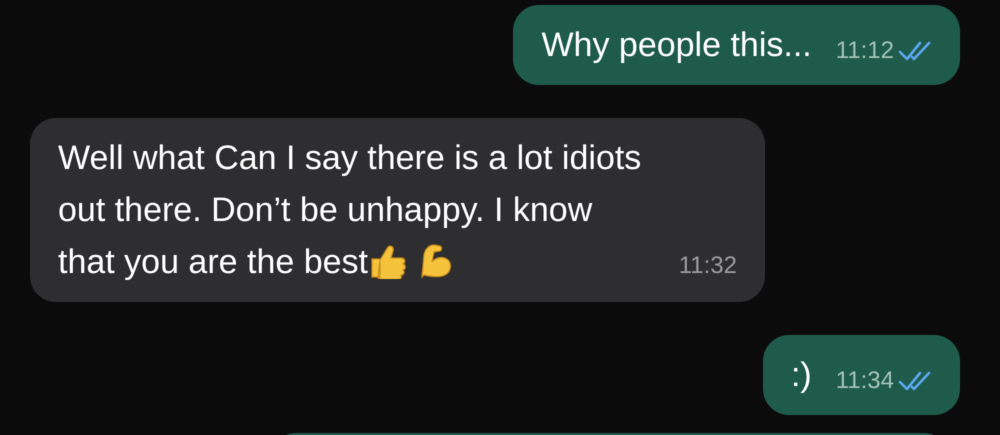 The image size is (1000, 435). Describe the element at coordinates (707, 266) in the screenshot. I see `message-time: 11:32` at that location.